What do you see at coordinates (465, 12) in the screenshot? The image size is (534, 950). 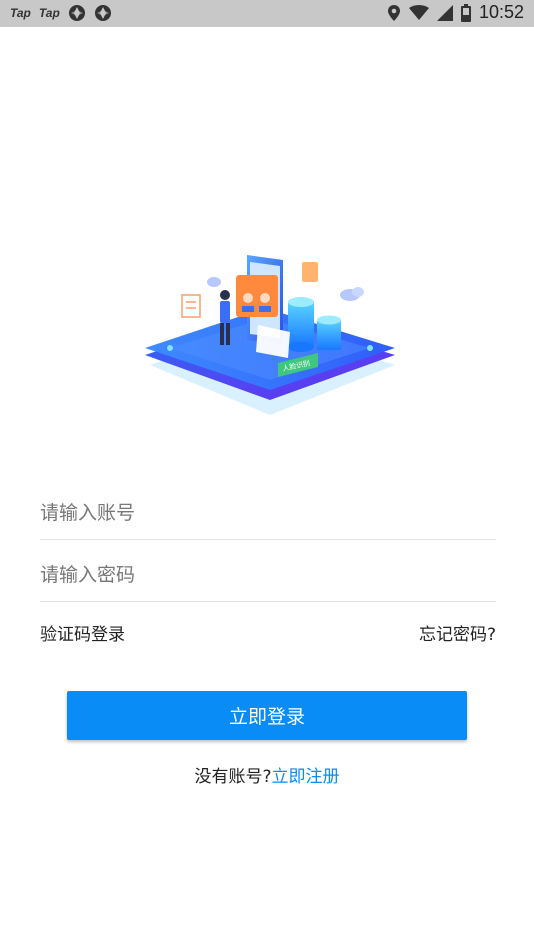 I see `battery-icon` at bounding box center [465, 12].